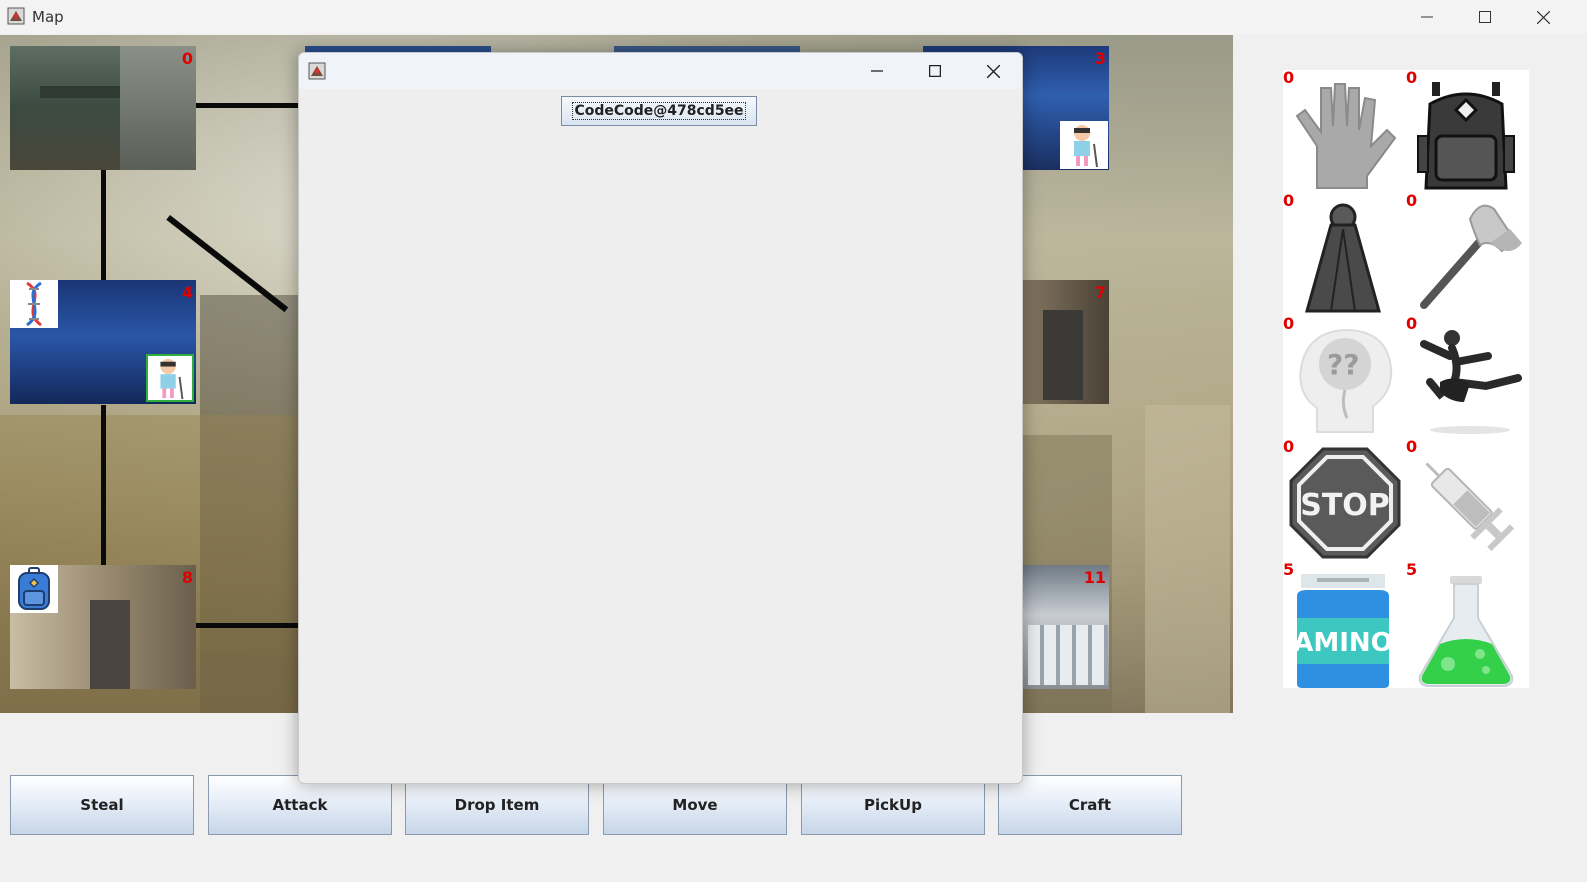 The height and width of the screenshot is (882, 1587). I want to click on stop-sign-text: STOP, so click(1345, 505).